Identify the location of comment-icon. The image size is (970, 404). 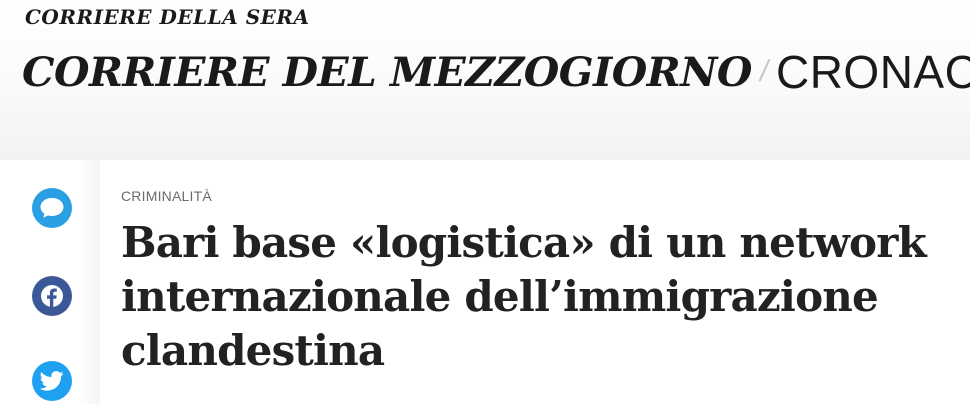
(52, 208).